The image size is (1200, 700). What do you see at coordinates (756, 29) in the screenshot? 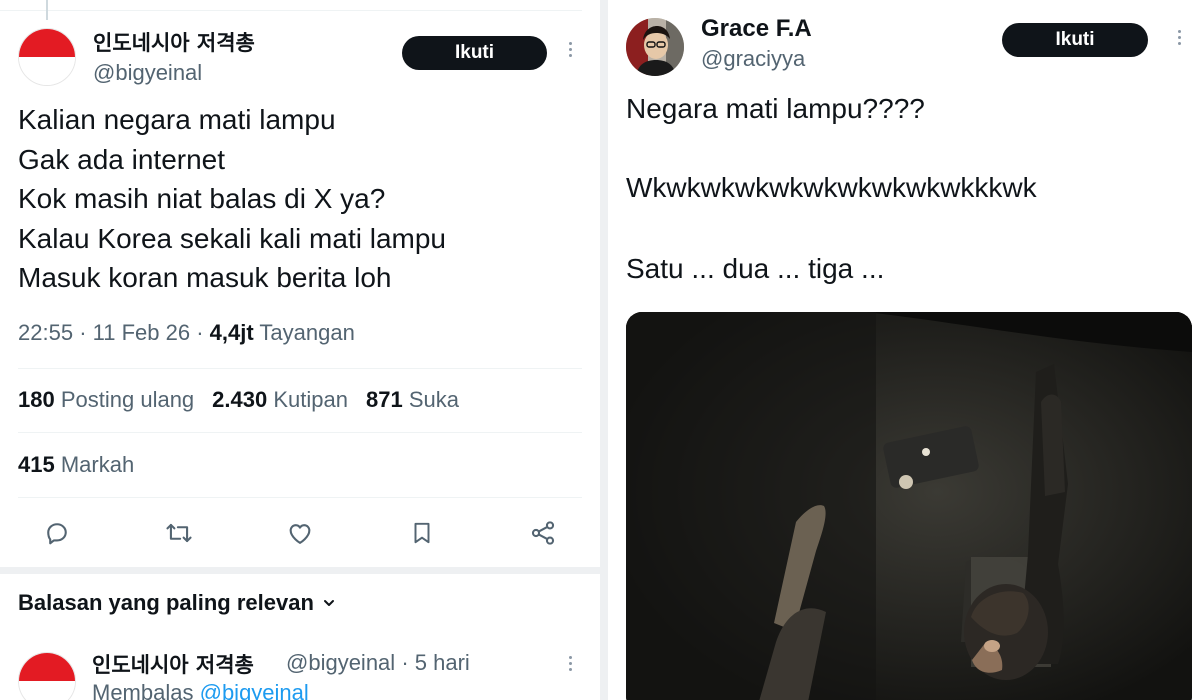
I see `author-name: Grace F.A` at bounding box center [756, 29].